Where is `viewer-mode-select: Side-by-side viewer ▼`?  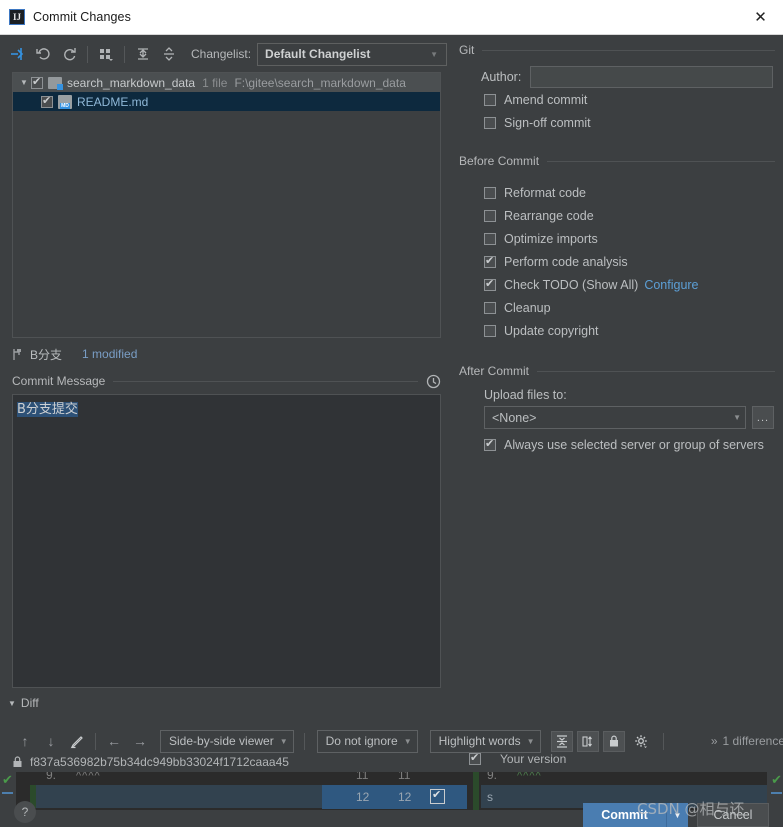
viewer-mode-select: Side-by-side viewer ▼ is located at coordinates (227, 741).